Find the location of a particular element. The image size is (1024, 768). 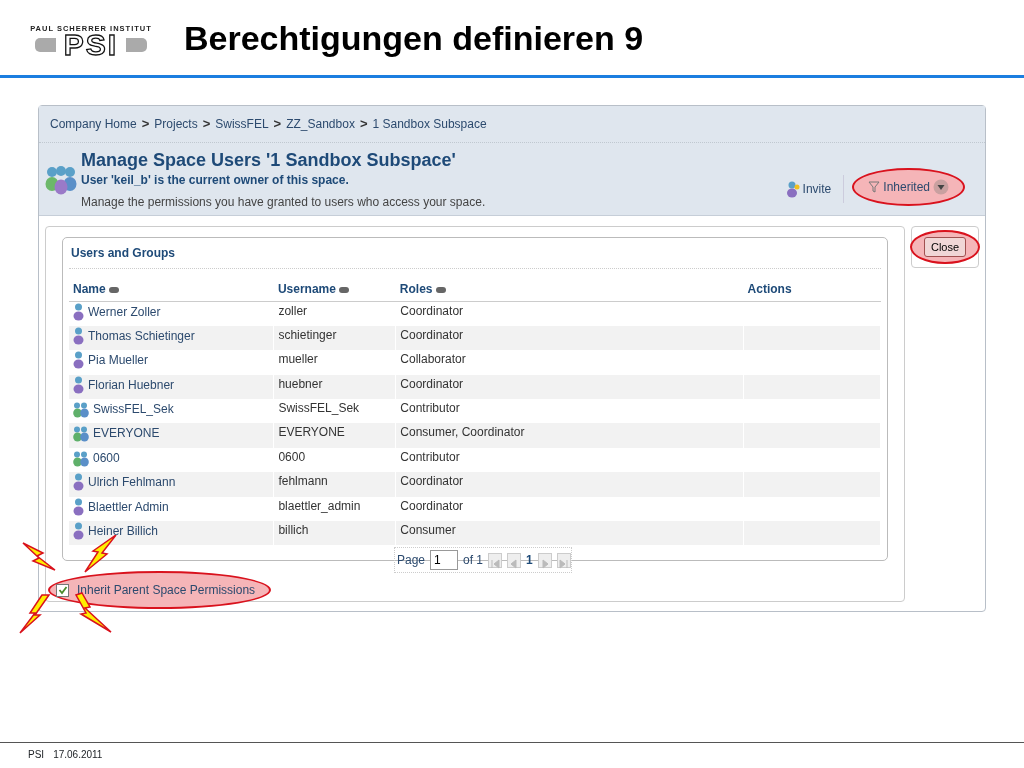

name-text: Florian Huebner is located at coordinates (131, 385).